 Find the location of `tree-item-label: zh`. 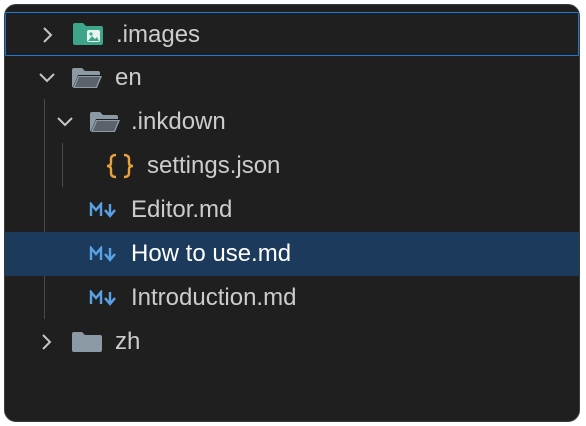

tree-item-label: zh is located at coordinates (128, 341).